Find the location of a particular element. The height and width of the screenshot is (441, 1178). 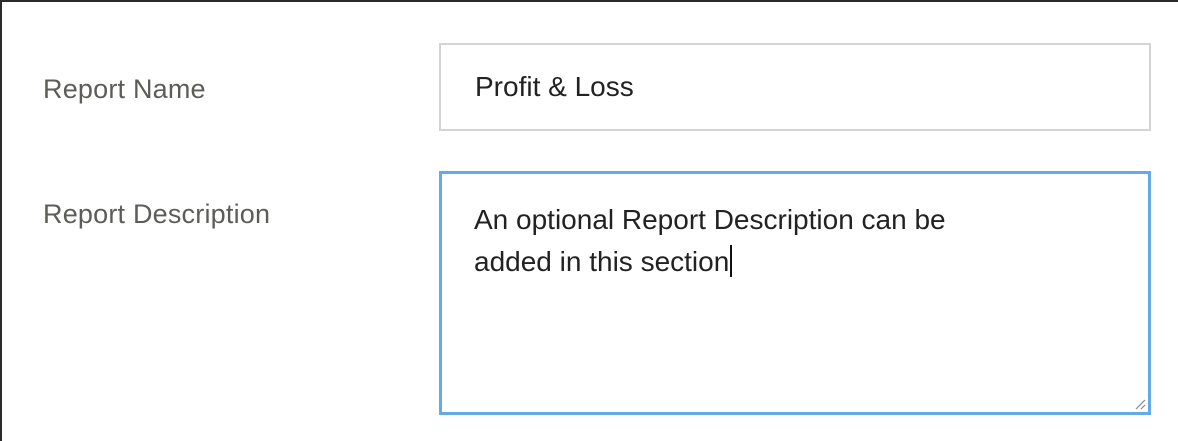

report-description-line-2: added in this section is located at coordinates (794, 262).